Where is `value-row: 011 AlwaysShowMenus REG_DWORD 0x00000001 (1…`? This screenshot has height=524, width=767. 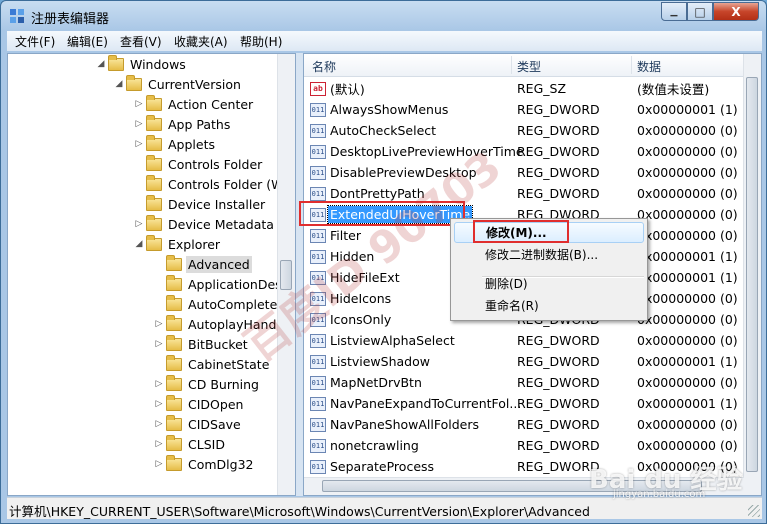 value-row: 011 AlwaysShowMenus REG_DWORD 0x00000001 (1… is located at coordinates (524, 109).